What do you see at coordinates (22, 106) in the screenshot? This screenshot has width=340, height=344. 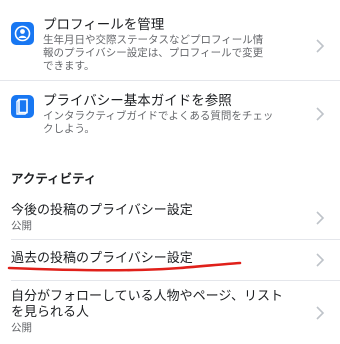 I see `guide-book-icon` at bounding box center [22, 106].